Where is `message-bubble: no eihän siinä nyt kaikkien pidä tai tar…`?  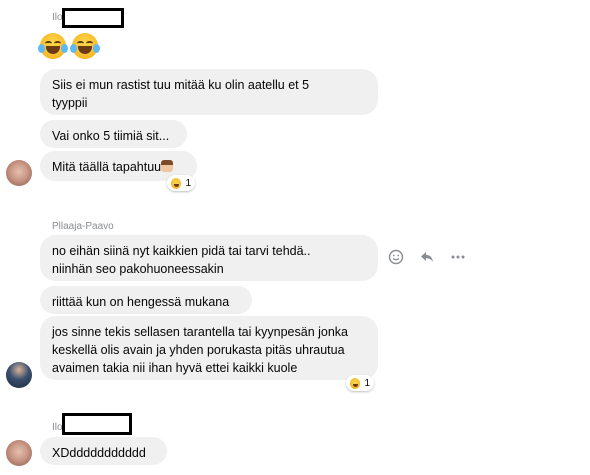
message-bubble: no eihän siinä nyt kaikkien pidä tai tar… is located at coordinates (209, 258).